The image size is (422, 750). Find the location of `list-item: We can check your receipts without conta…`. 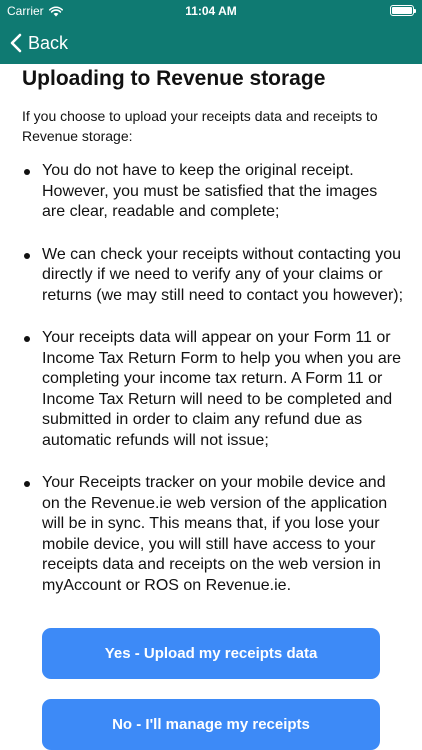

list-item: We can check your receipts without conta… is located at coordinates (214, 276).